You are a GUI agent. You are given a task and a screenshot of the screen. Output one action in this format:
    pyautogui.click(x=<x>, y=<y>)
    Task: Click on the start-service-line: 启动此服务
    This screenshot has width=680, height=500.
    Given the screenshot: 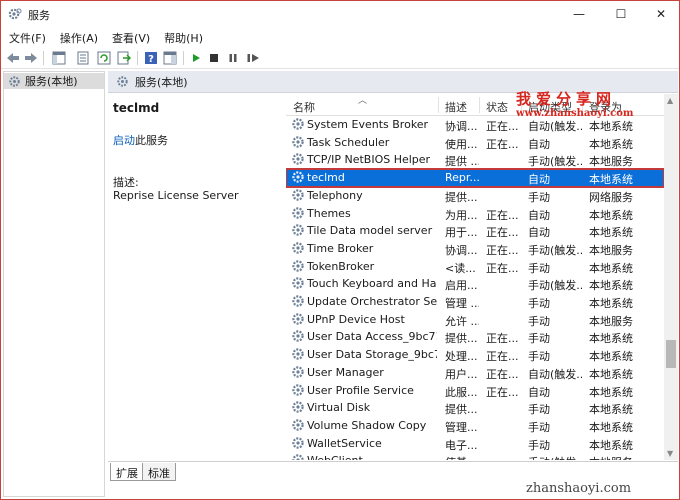 What is the action you would take?
    pyautogui.click(x=140, y=140)
    